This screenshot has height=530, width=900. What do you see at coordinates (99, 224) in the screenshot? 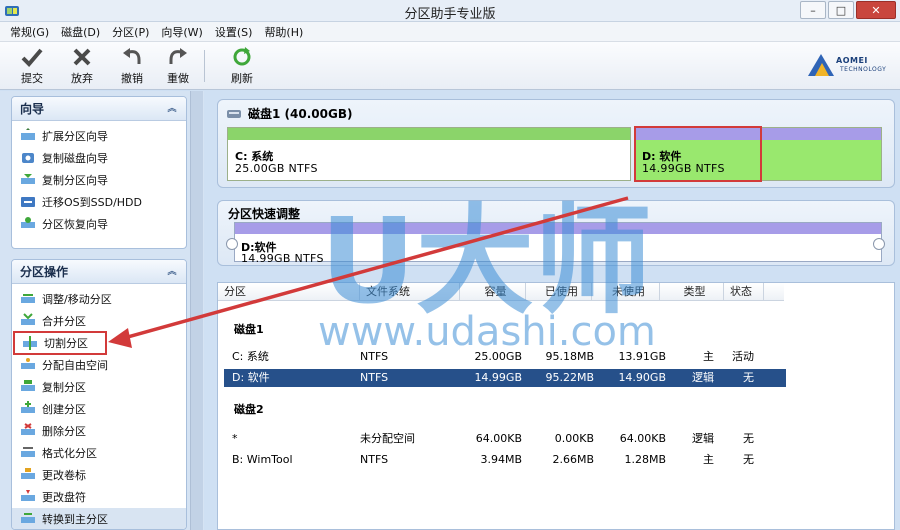
I see `sidebar-item-recovery-wizard: 分区恢复向导` at bounding box center [99, 224].